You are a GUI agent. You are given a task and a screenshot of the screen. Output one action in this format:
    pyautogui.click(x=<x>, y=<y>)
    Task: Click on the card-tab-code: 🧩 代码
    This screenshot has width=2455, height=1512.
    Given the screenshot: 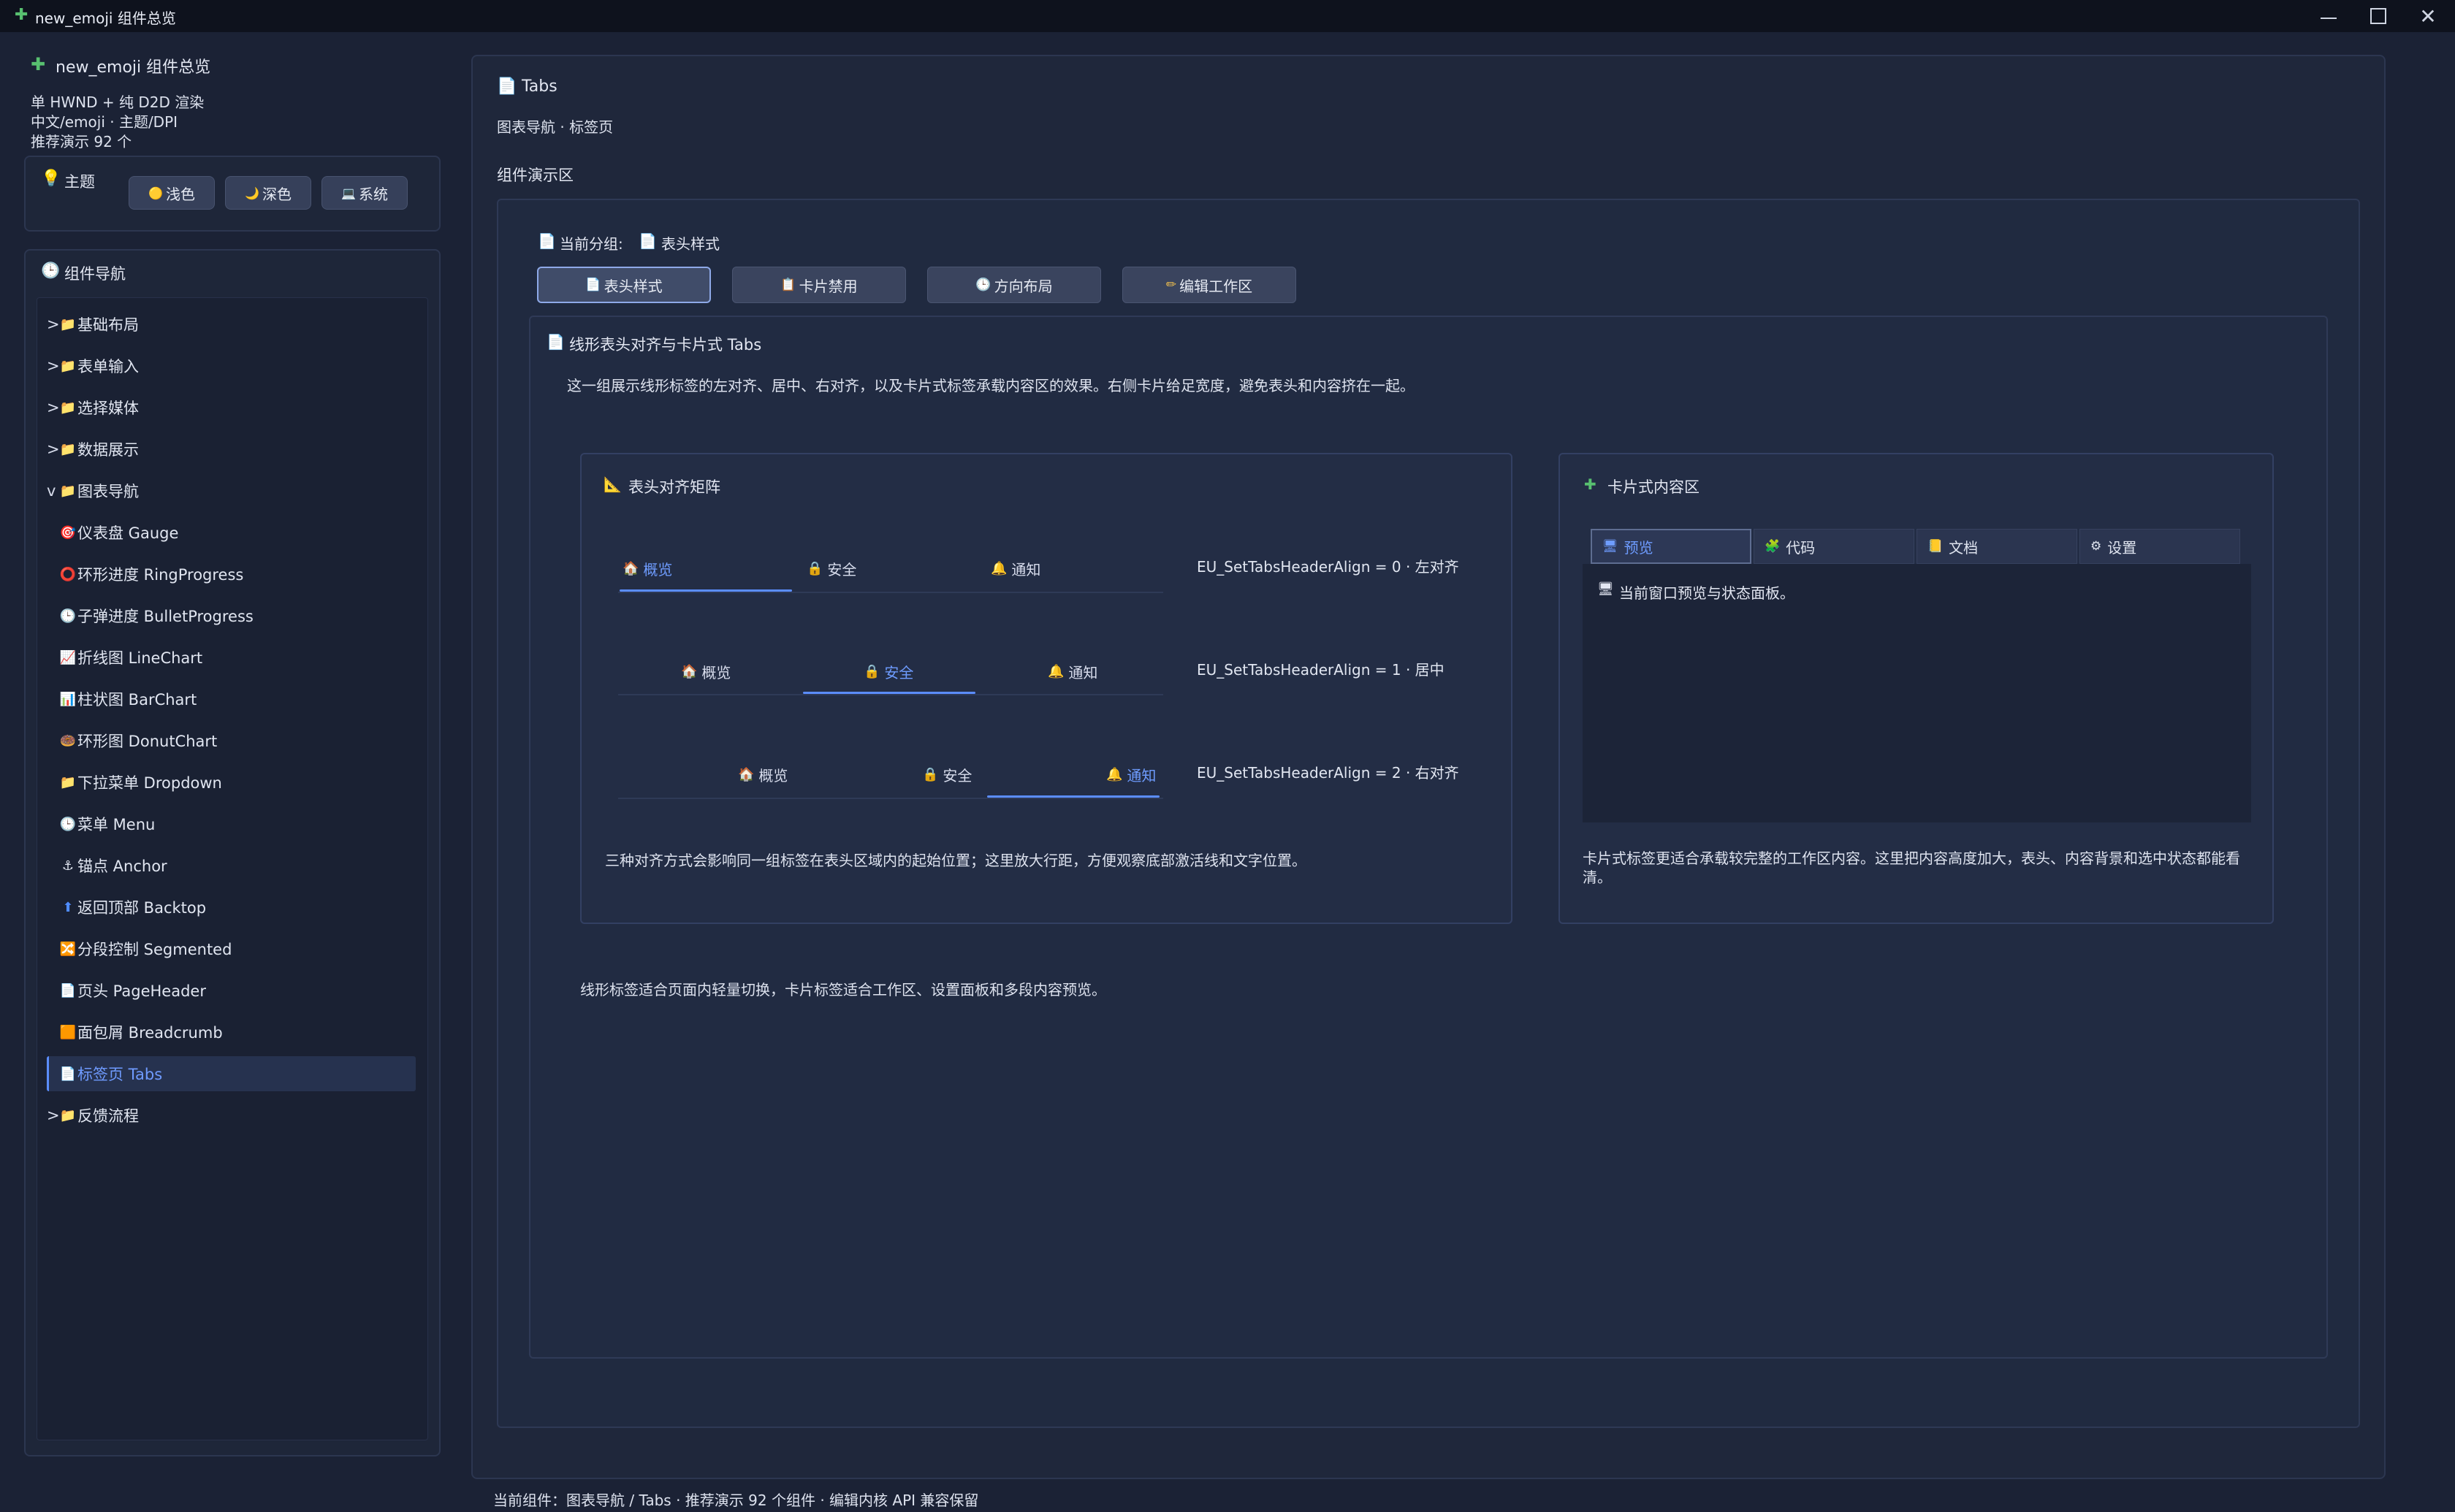 What is the action you would take?
    pyautogui.click(x=1834, y=546)
    